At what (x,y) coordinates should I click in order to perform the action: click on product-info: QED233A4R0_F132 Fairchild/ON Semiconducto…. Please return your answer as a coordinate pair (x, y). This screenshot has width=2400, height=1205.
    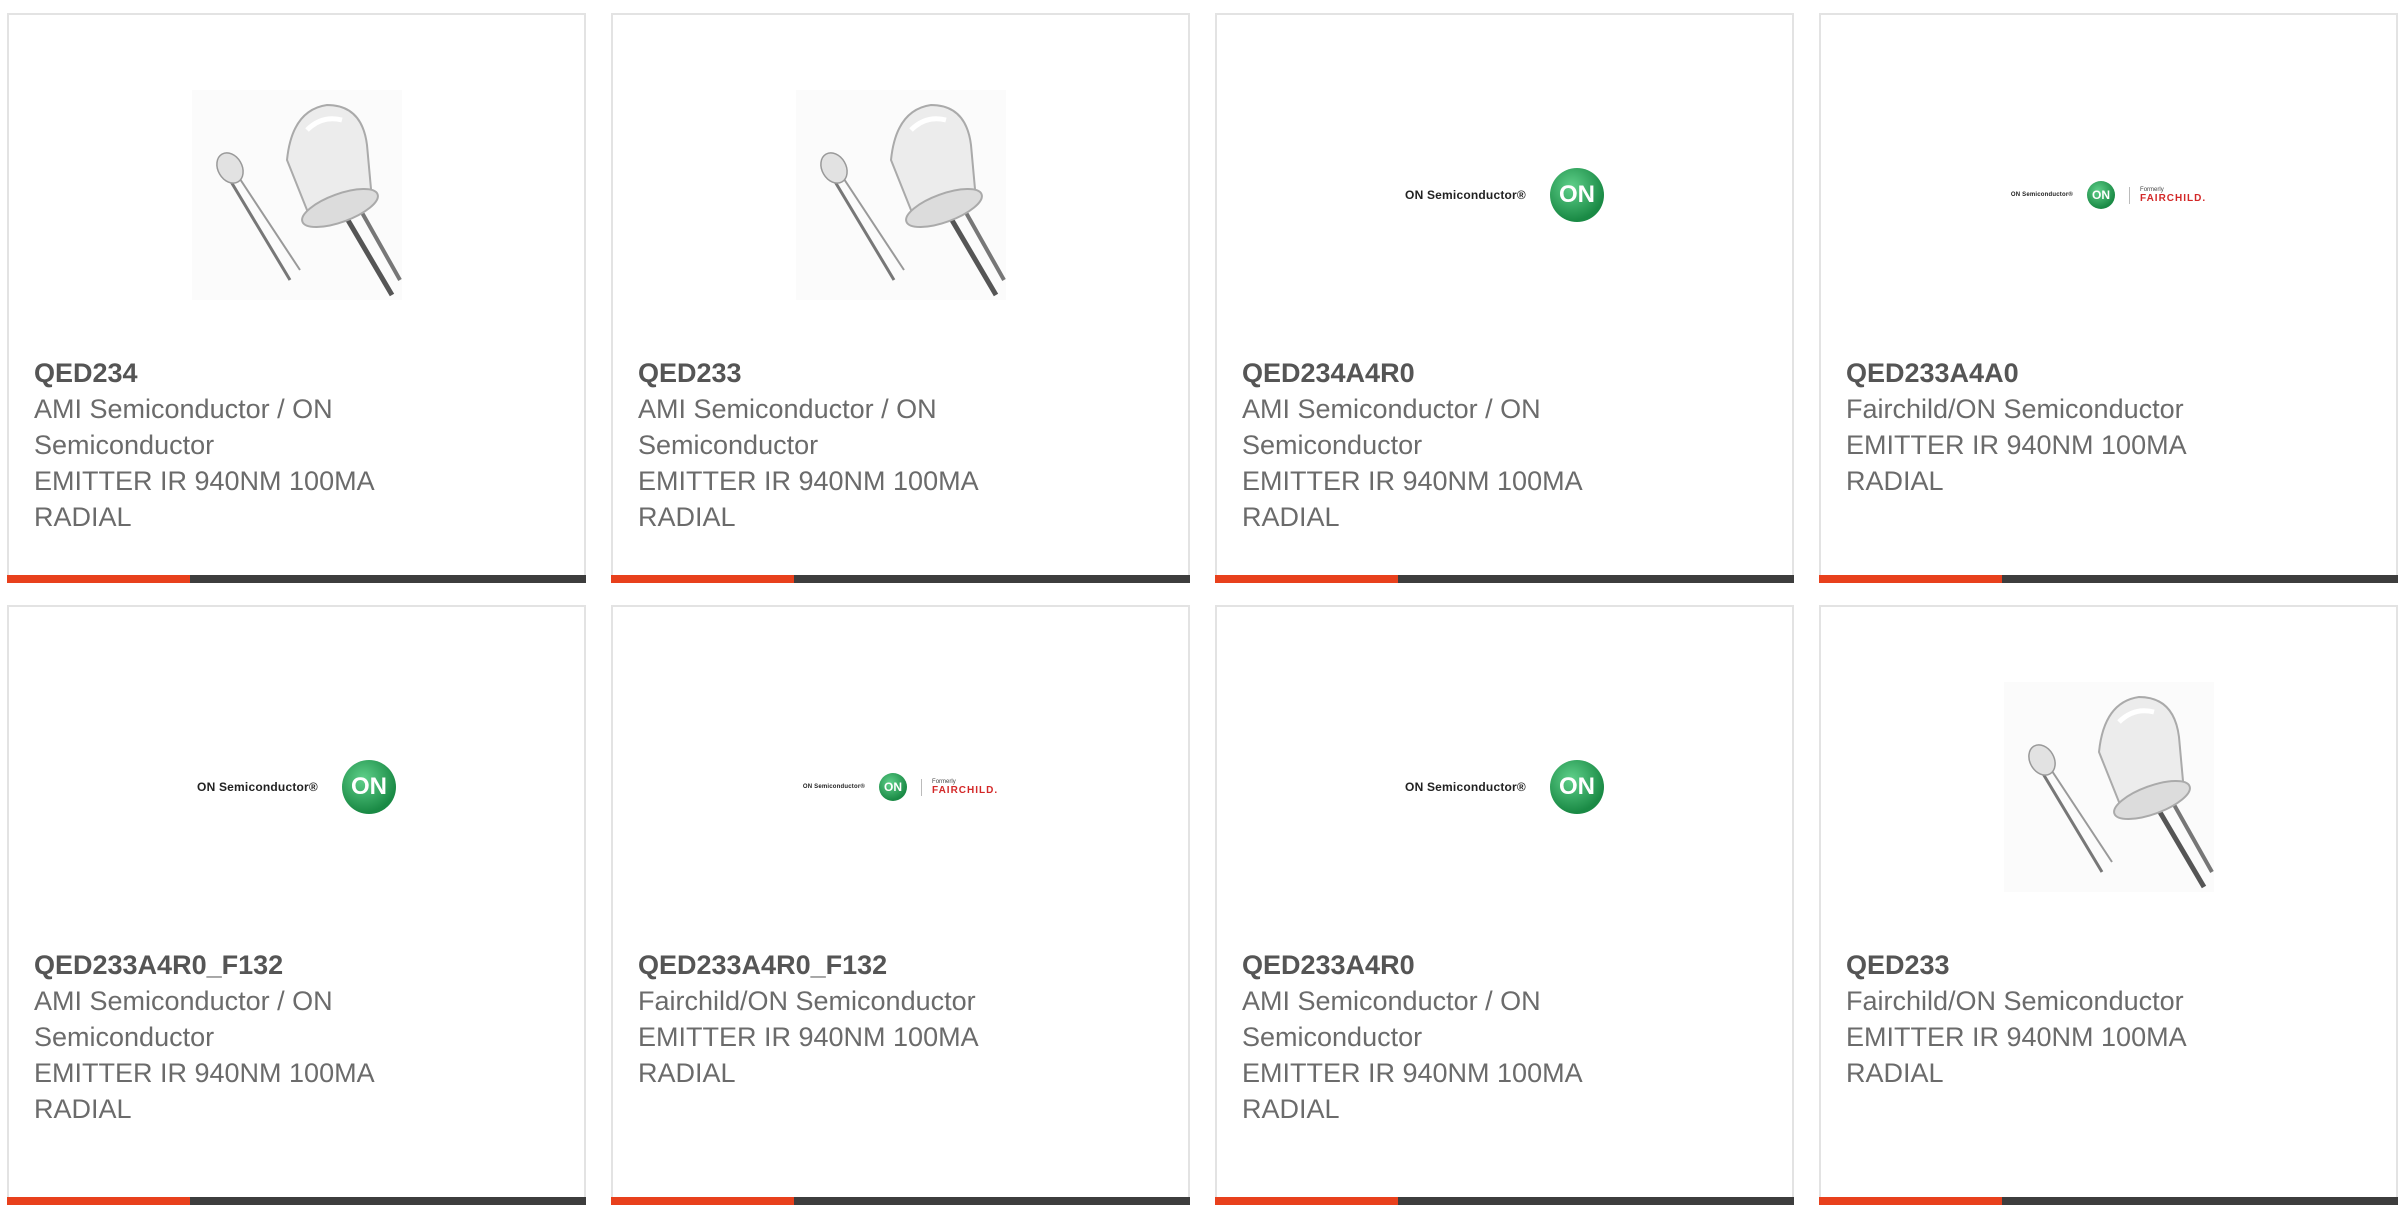
    Looking at the image, I should click on (838, 1019).